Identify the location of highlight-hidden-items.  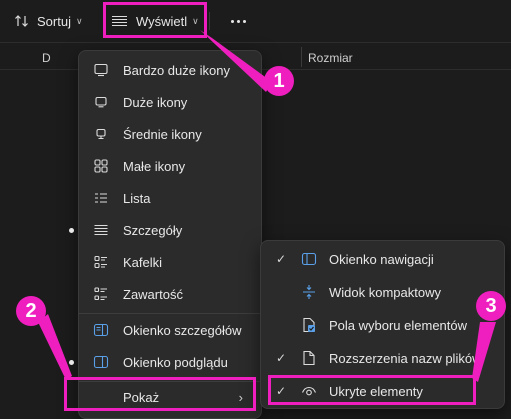
(372, 390).